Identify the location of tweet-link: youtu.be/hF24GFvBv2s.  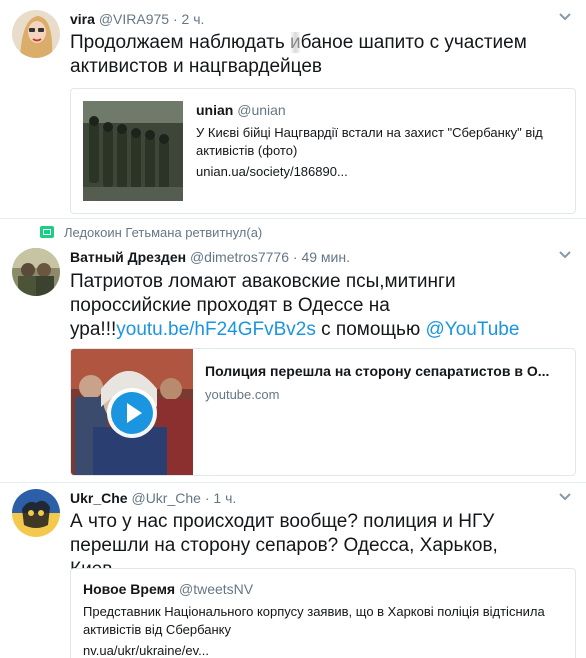
(216, 329).